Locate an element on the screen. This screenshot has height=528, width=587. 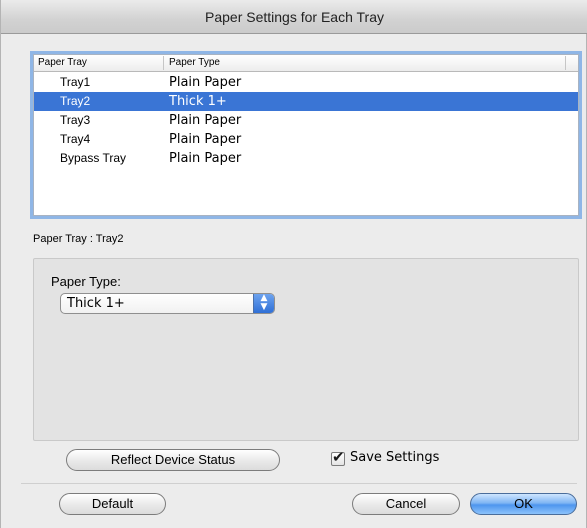
row-paper-type: Thick 1+ is located at coordinates (198, 101).